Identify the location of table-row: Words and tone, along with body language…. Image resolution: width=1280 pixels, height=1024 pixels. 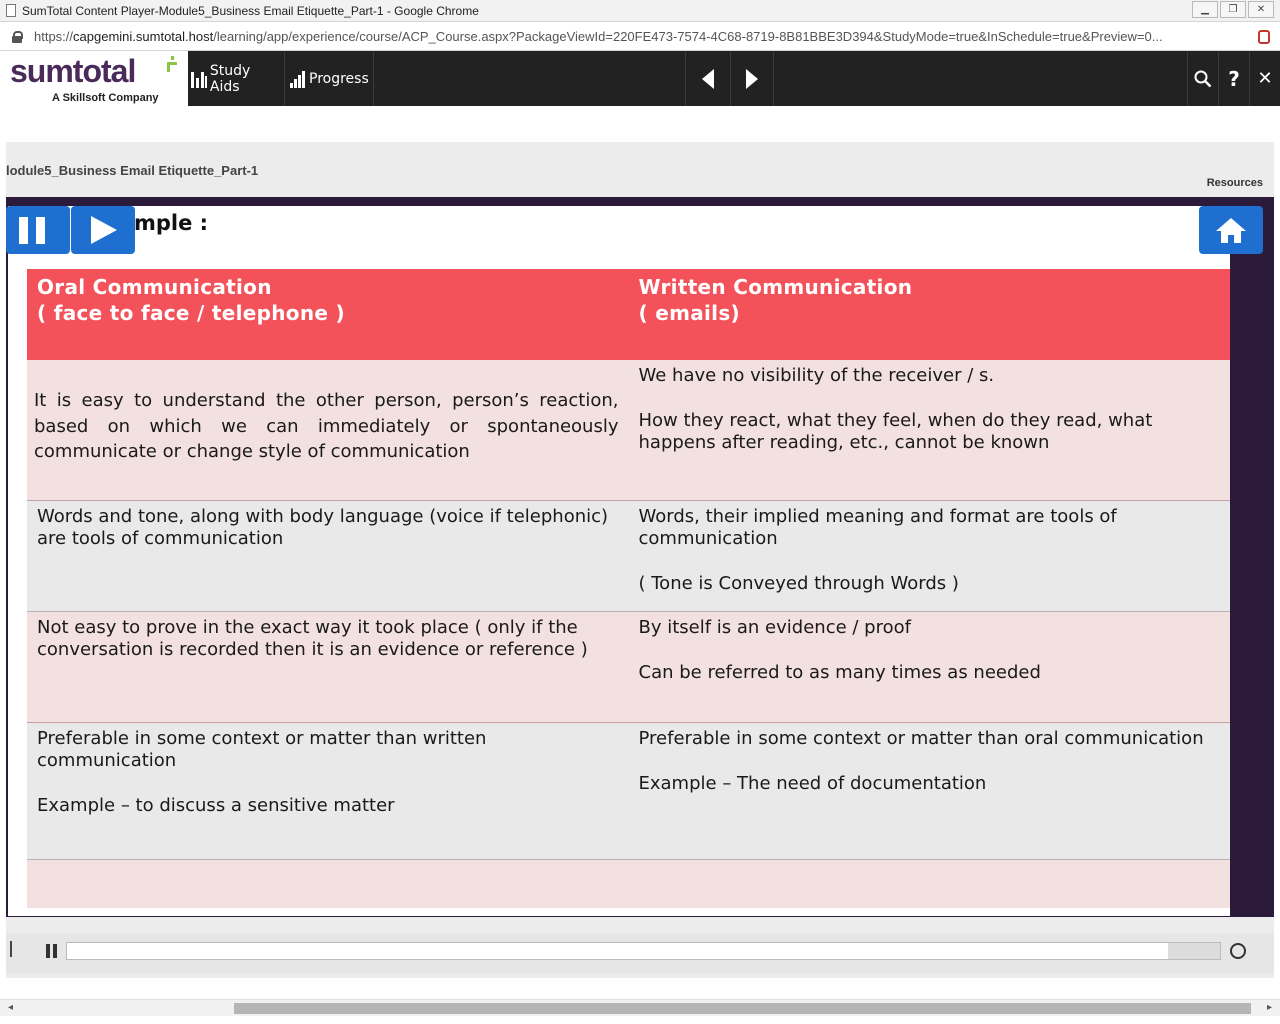
(628, 556).